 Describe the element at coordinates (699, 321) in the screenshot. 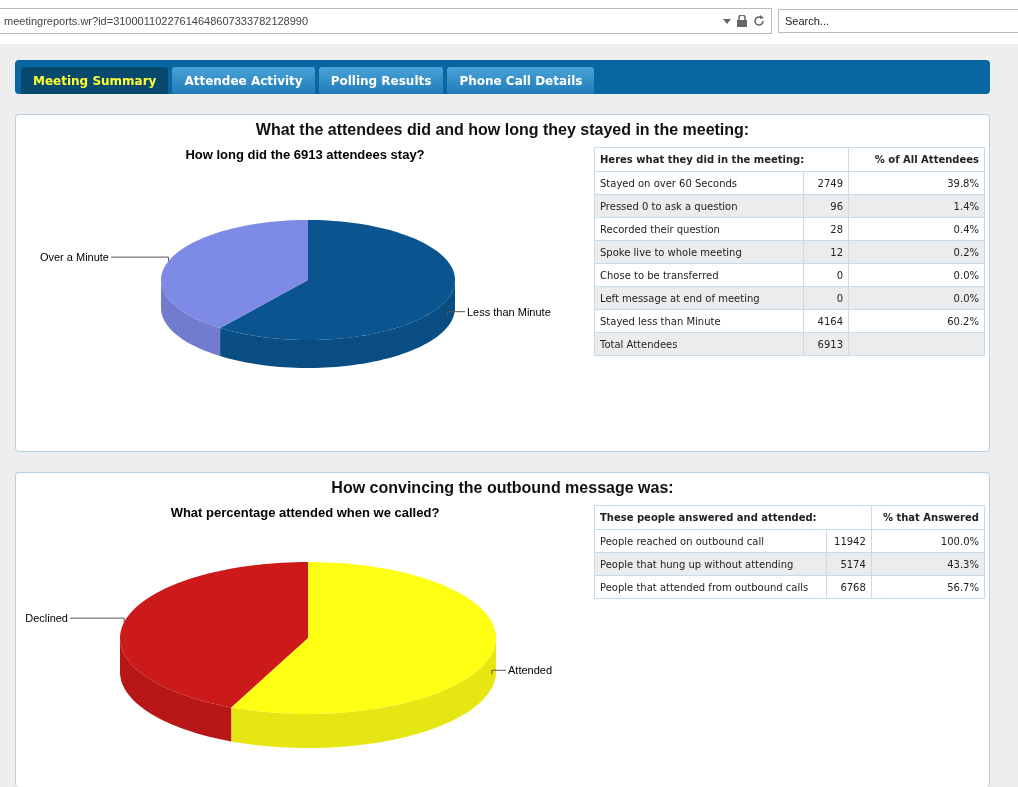

I see `table-cell: Stayed less than Minute` at that location.